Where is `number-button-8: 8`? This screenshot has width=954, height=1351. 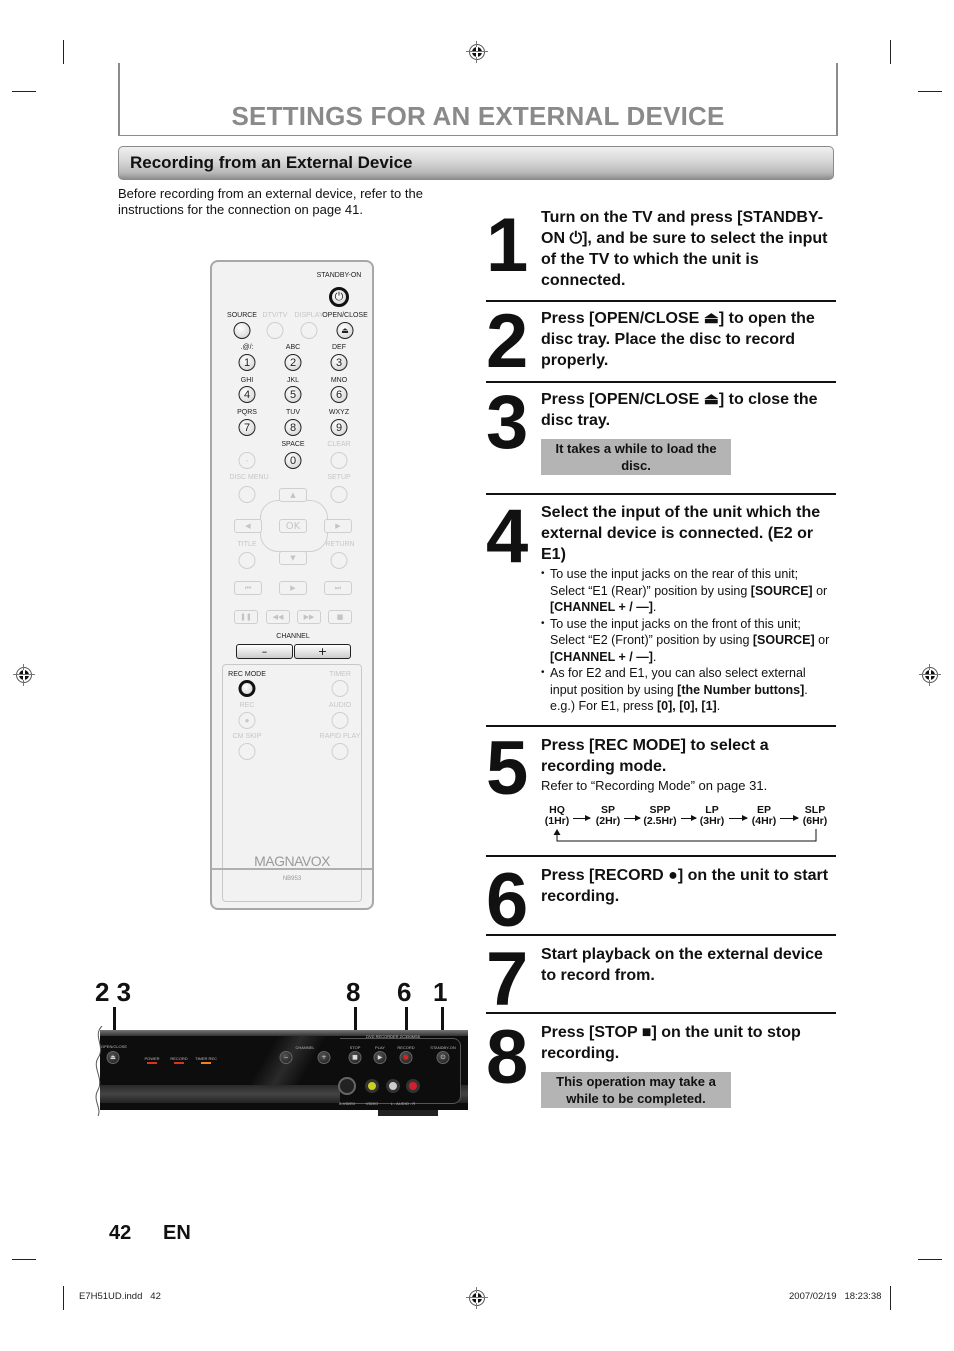 number-button-8: 8 is located at coordinates (293, 427).